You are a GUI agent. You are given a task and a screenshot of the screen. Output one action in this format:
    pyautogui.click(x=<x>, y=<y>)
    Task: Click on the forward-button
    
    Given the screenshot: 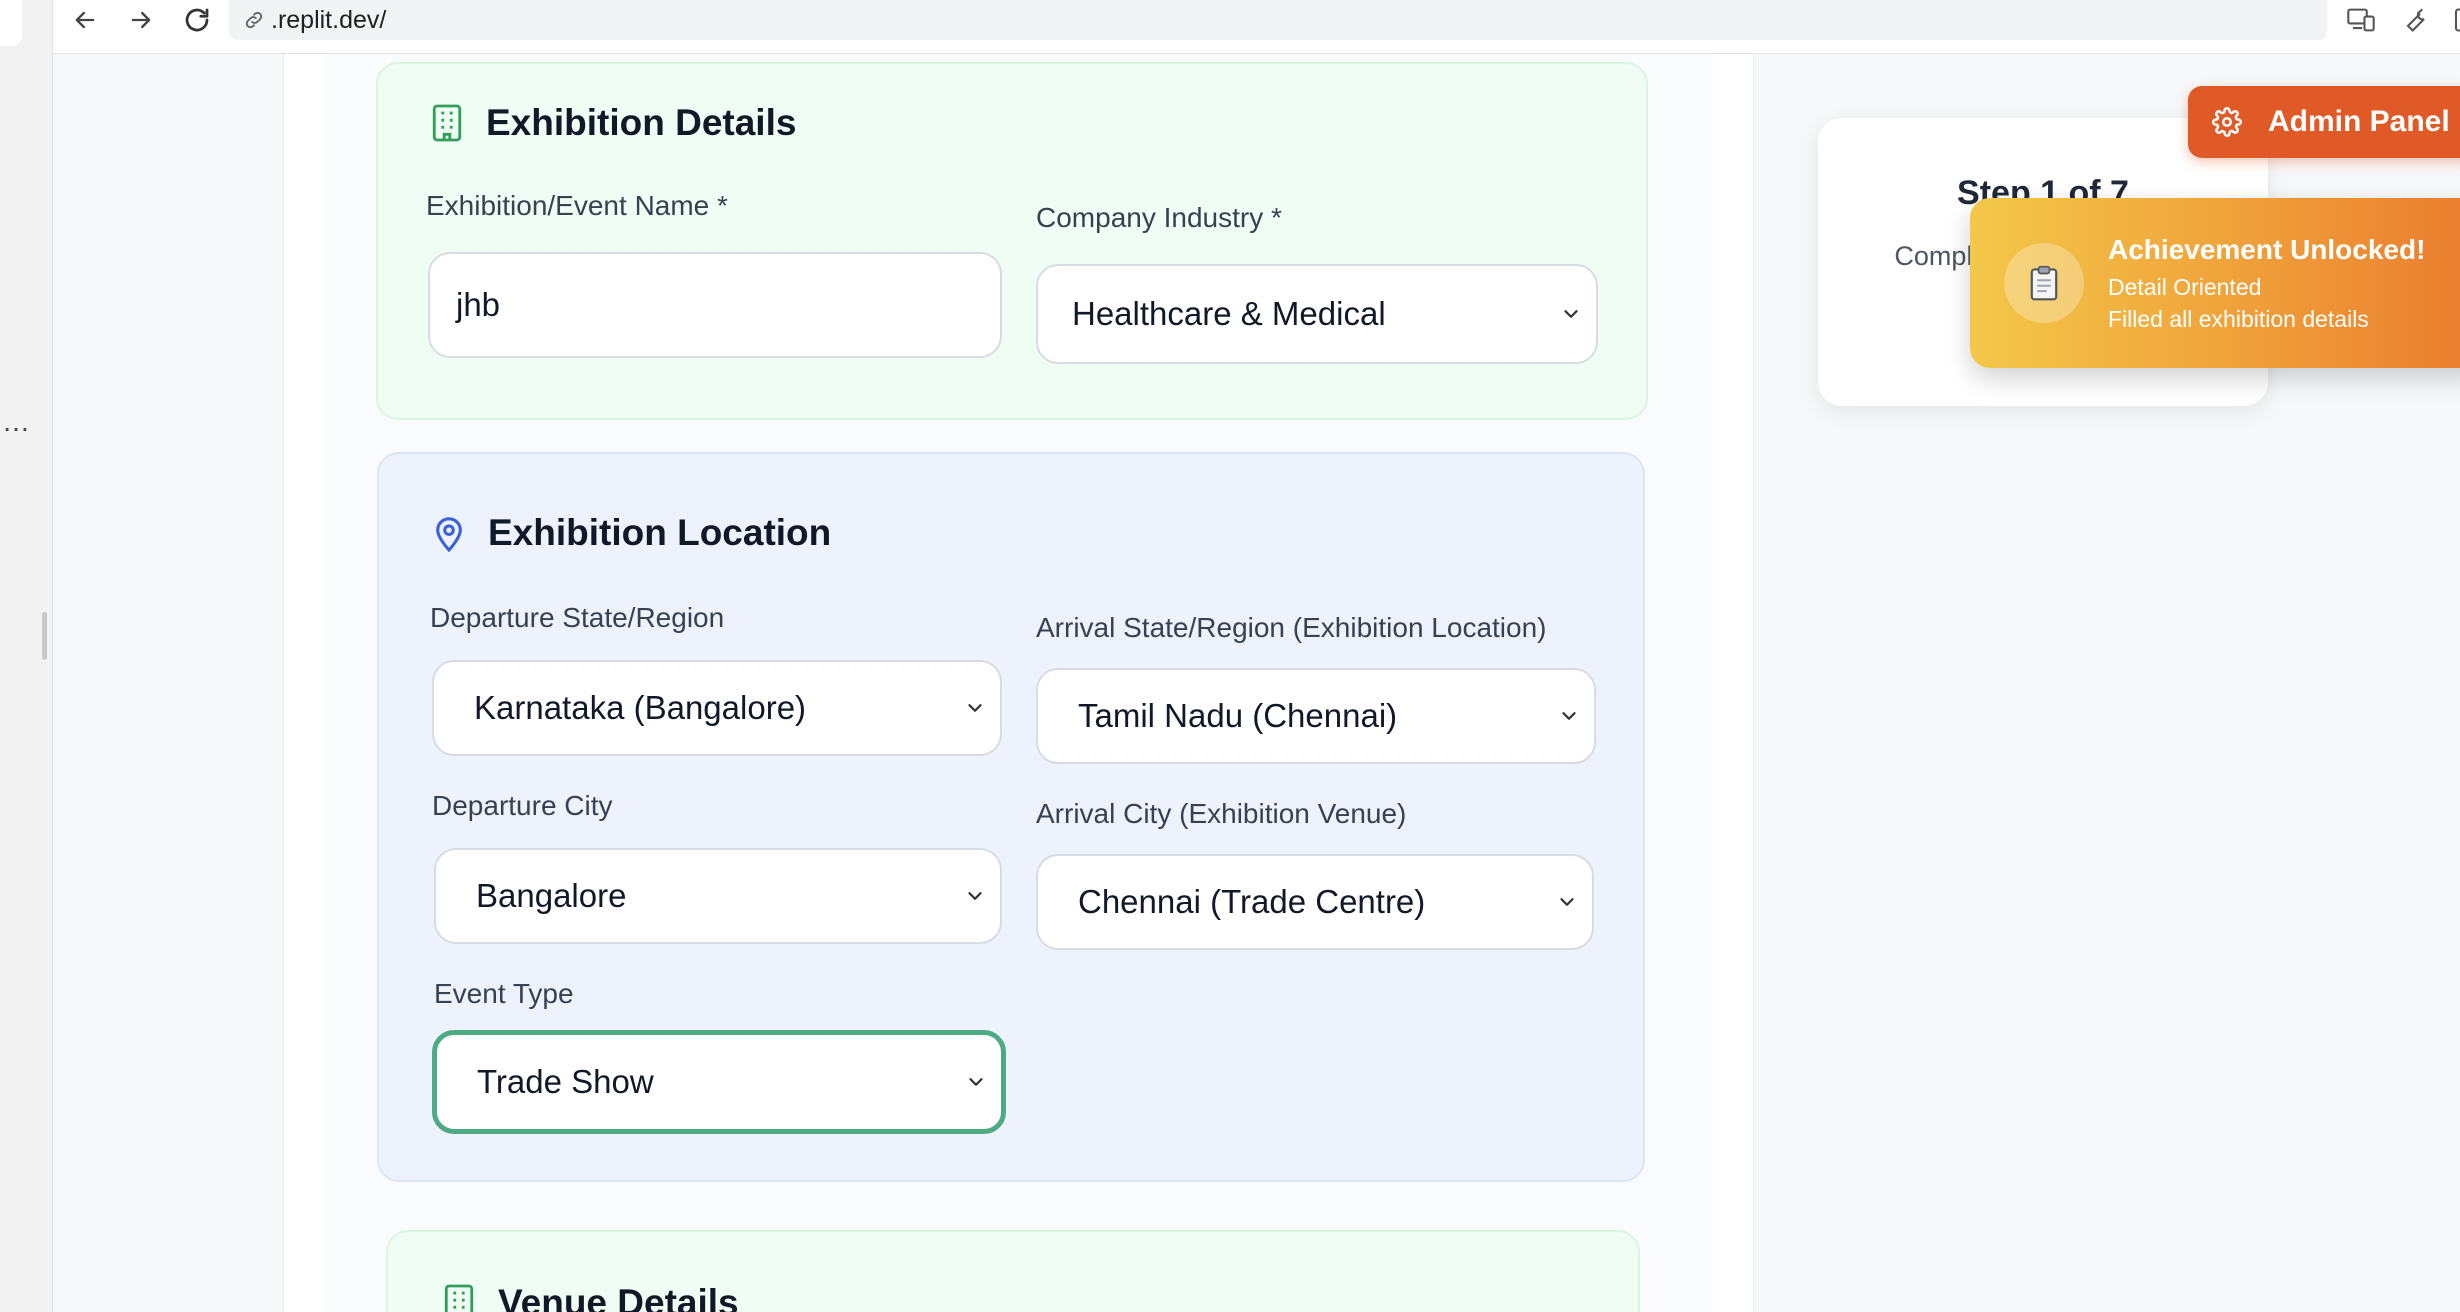 What is the action you would take?
    pyautogui.click(x=141, y=20)
    